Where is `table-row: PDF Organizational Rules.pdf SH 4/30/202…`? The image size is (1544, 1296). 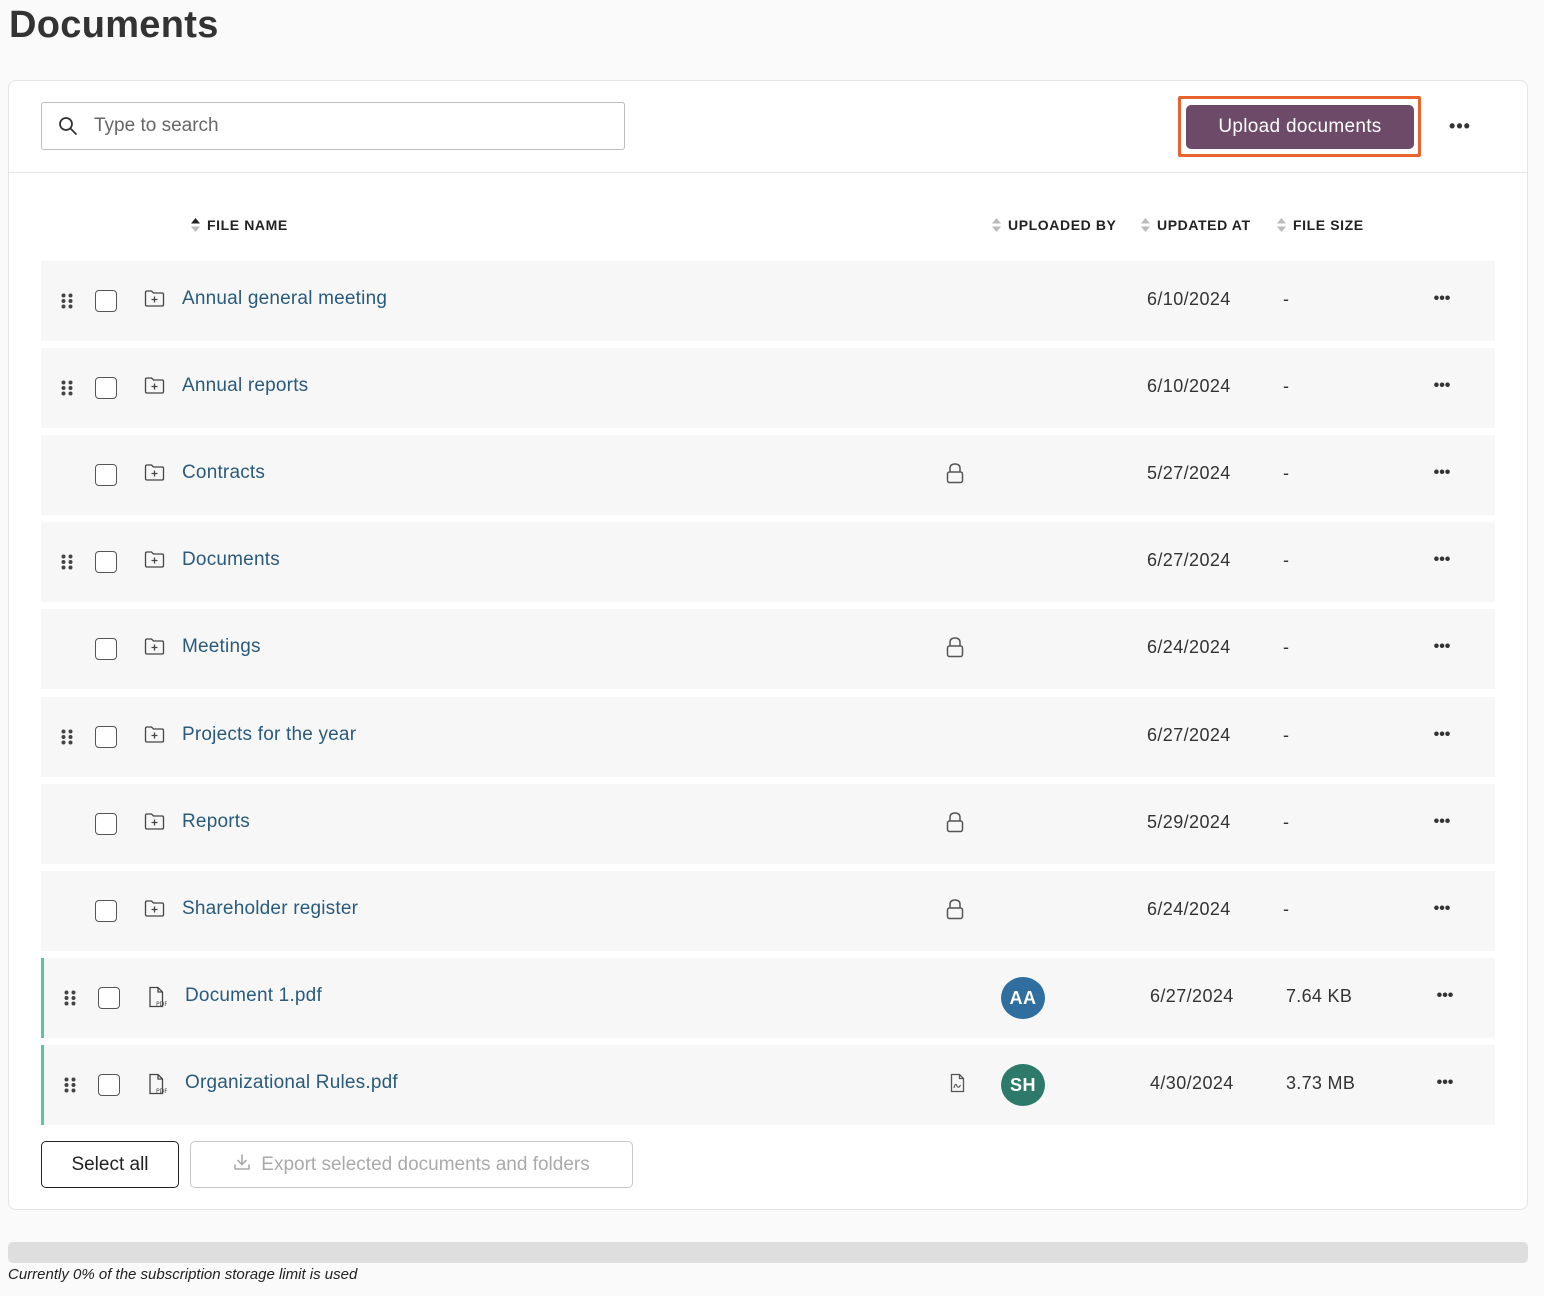 table-row: PDF Organizational Rules.pdf SH 4/30/202… is located at coordinates (768, 1085).